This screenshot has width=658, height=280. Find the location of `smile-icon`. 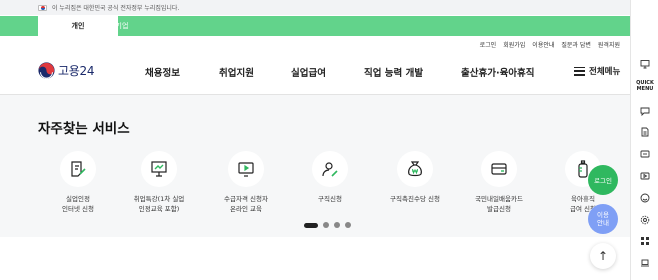

smile-icon is located at coordinates (645, 195).